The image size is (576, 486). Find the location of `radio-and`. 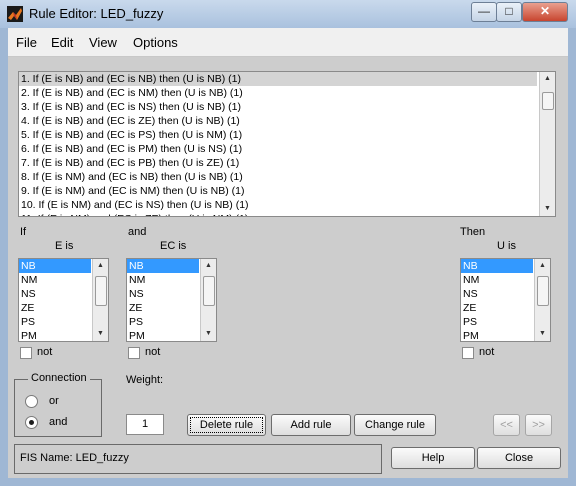

radio-and is located at coordinates (31, 422).